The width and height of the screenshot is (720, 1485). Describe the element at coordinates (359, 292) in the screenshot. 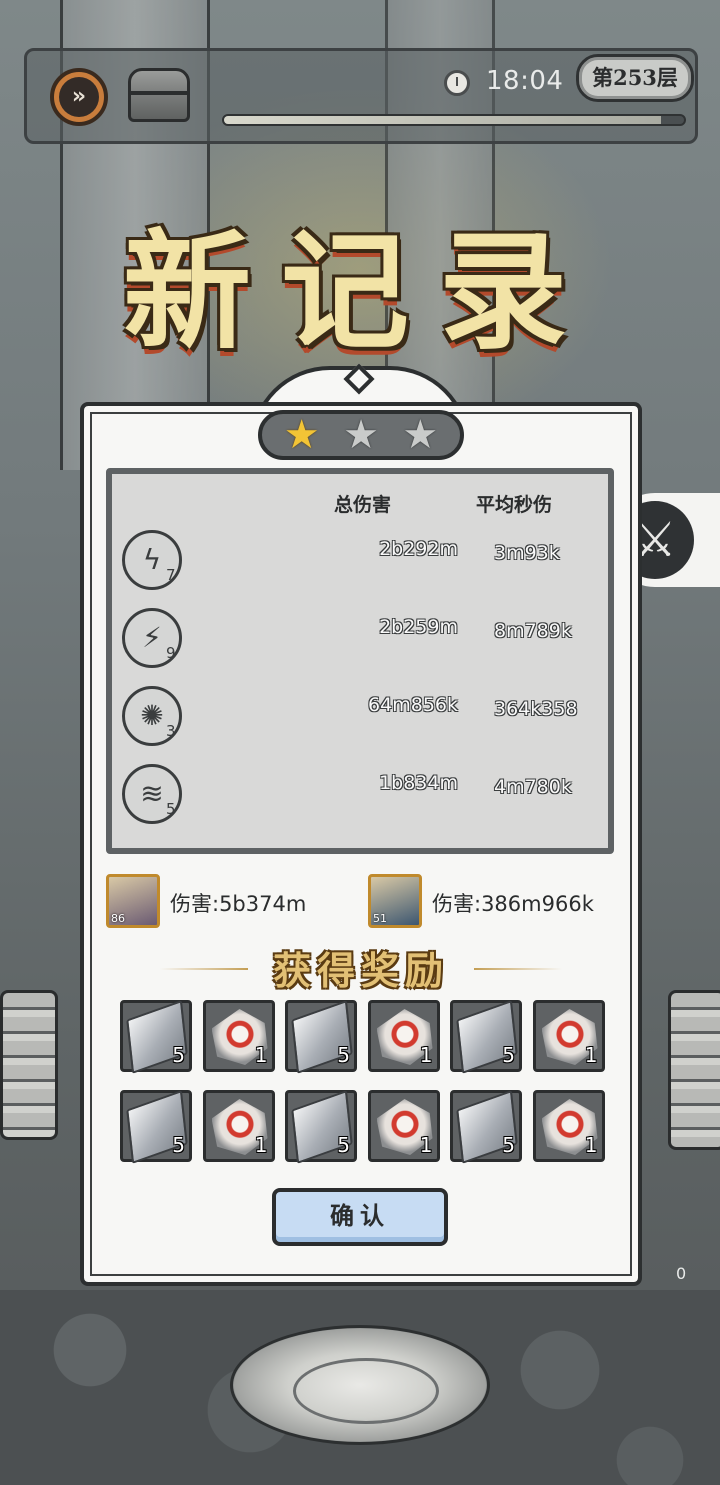

I see `new-record-title: 新记录` at that location.